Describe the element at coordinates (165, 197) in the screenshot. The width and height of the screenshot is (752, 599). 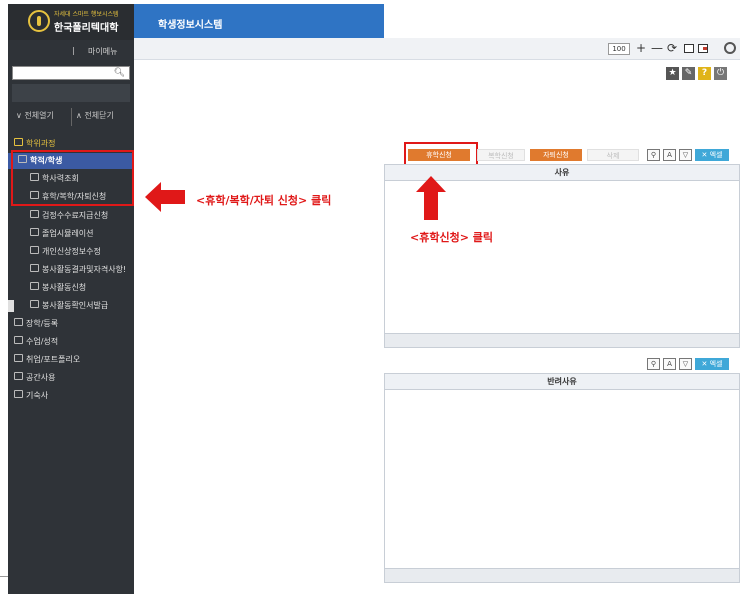
I see `annotation-arrow-left-icon` at that location.